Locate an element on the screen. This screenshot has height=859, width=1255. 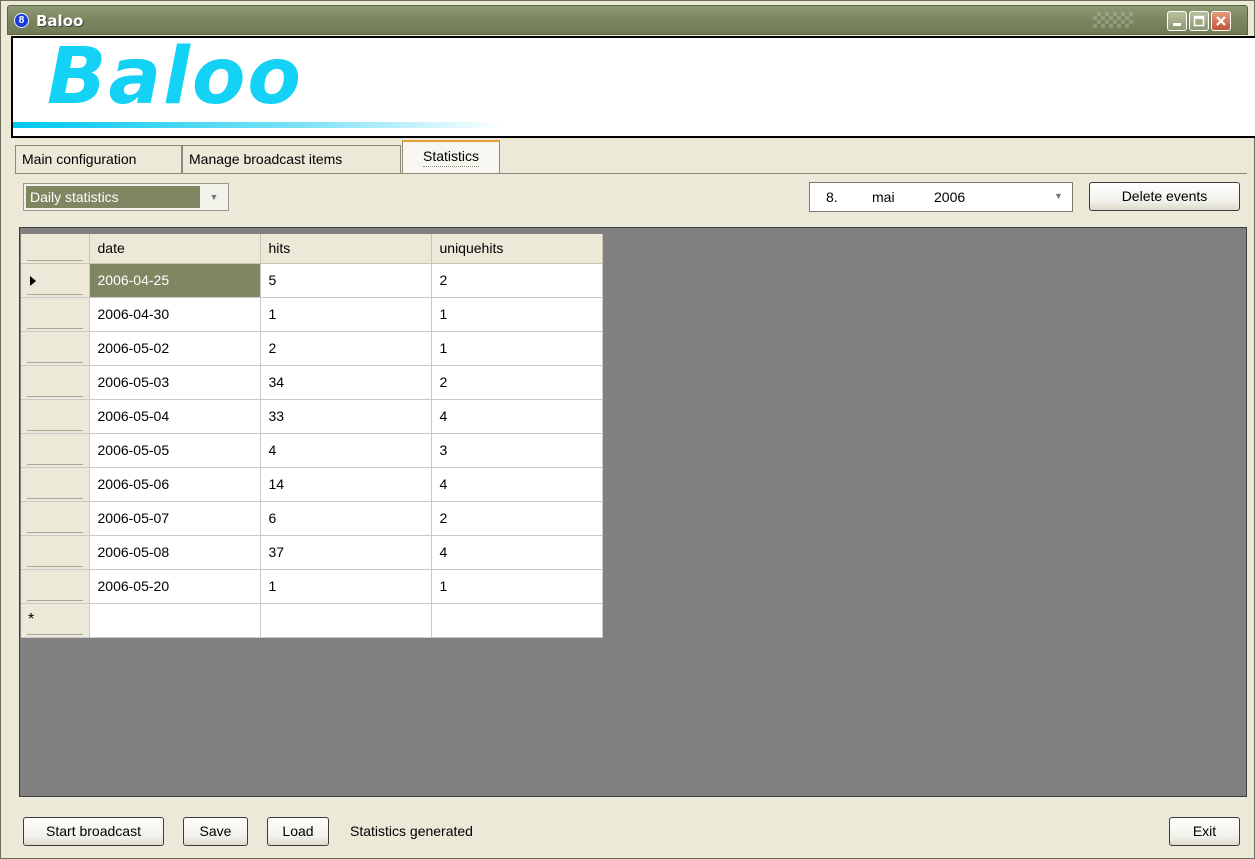
table-row: 2006-05-03 34 2 is located at coordinates (312, 382).